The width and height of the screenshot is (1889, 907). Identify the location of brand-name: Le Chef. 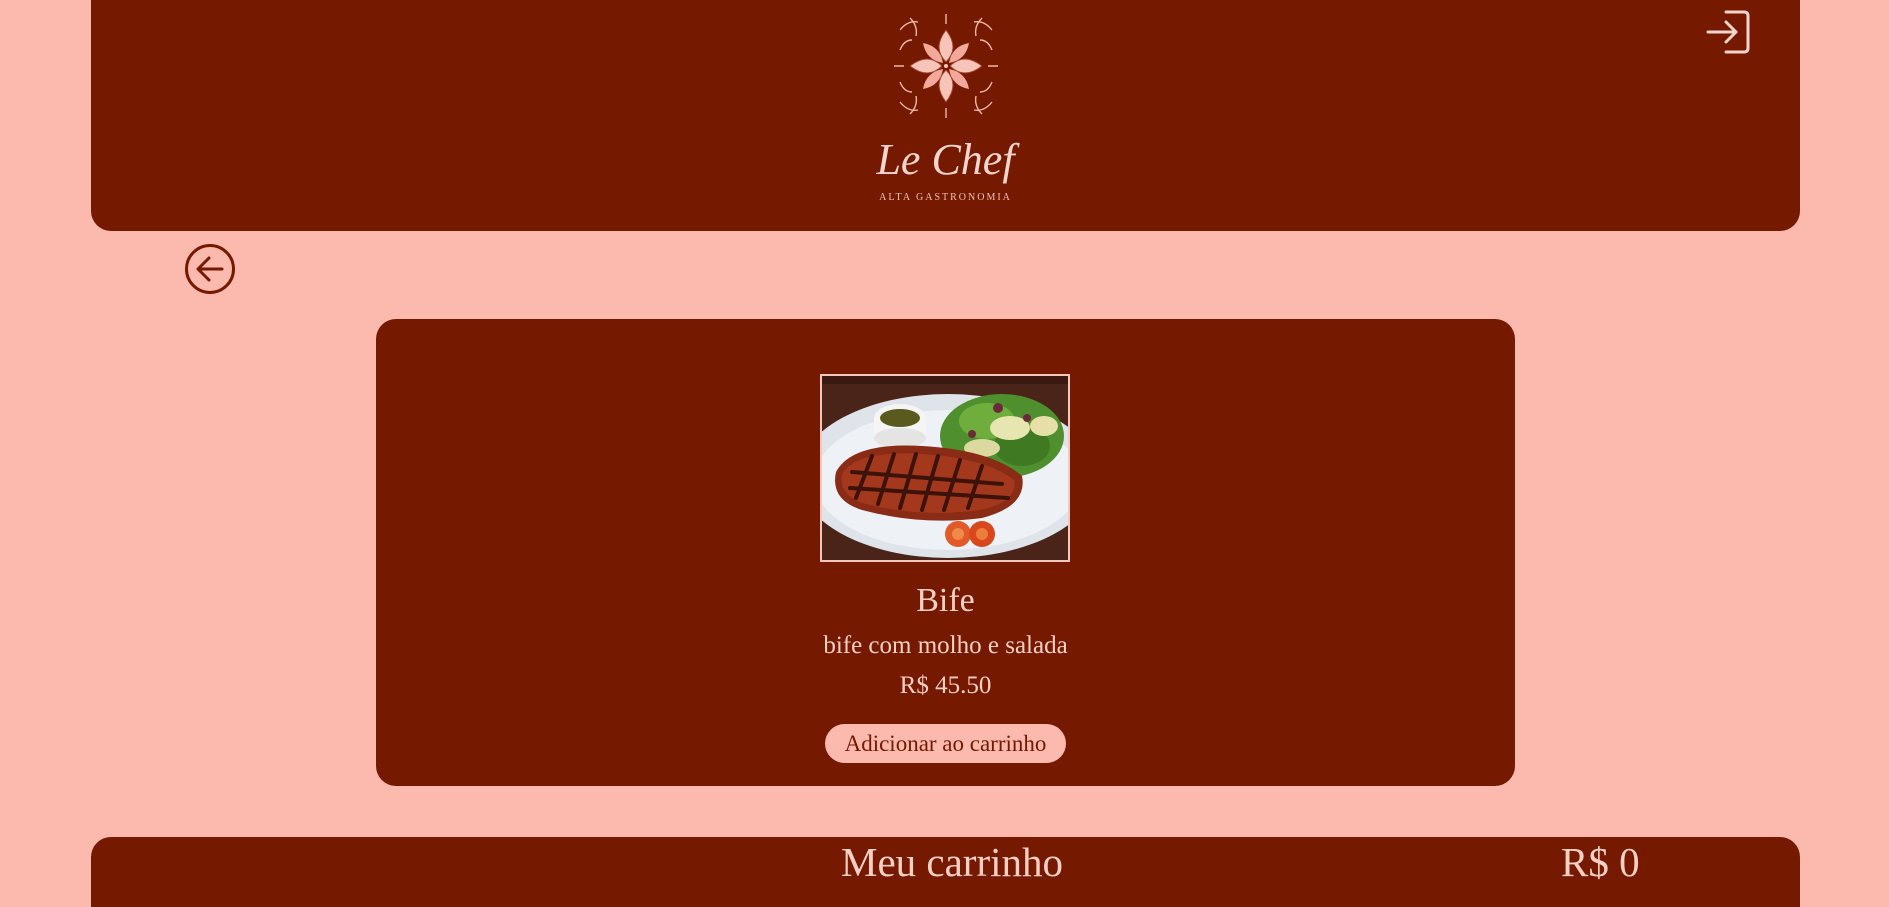
(945, 159).